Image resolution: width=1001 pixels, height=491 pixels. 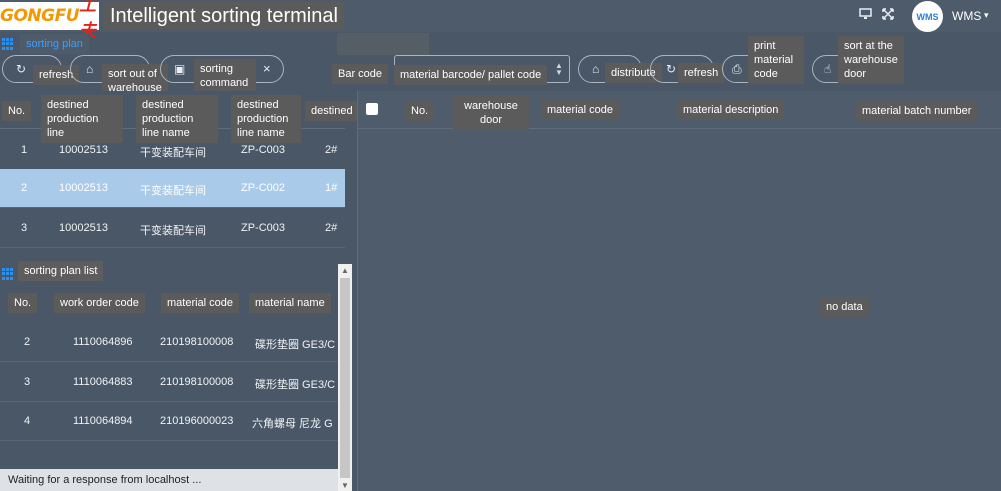 I want to click on header-destined-line-name-2: destined production line name, so click(x=266, y=119).